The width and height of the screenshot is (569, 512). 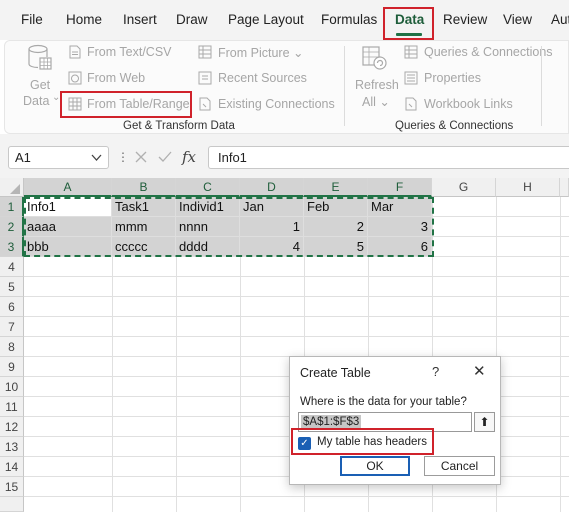 What do you see at coordinates (374, 58) in the screenshot?
I see `refresh-icon` at bounding box center [374, 58].